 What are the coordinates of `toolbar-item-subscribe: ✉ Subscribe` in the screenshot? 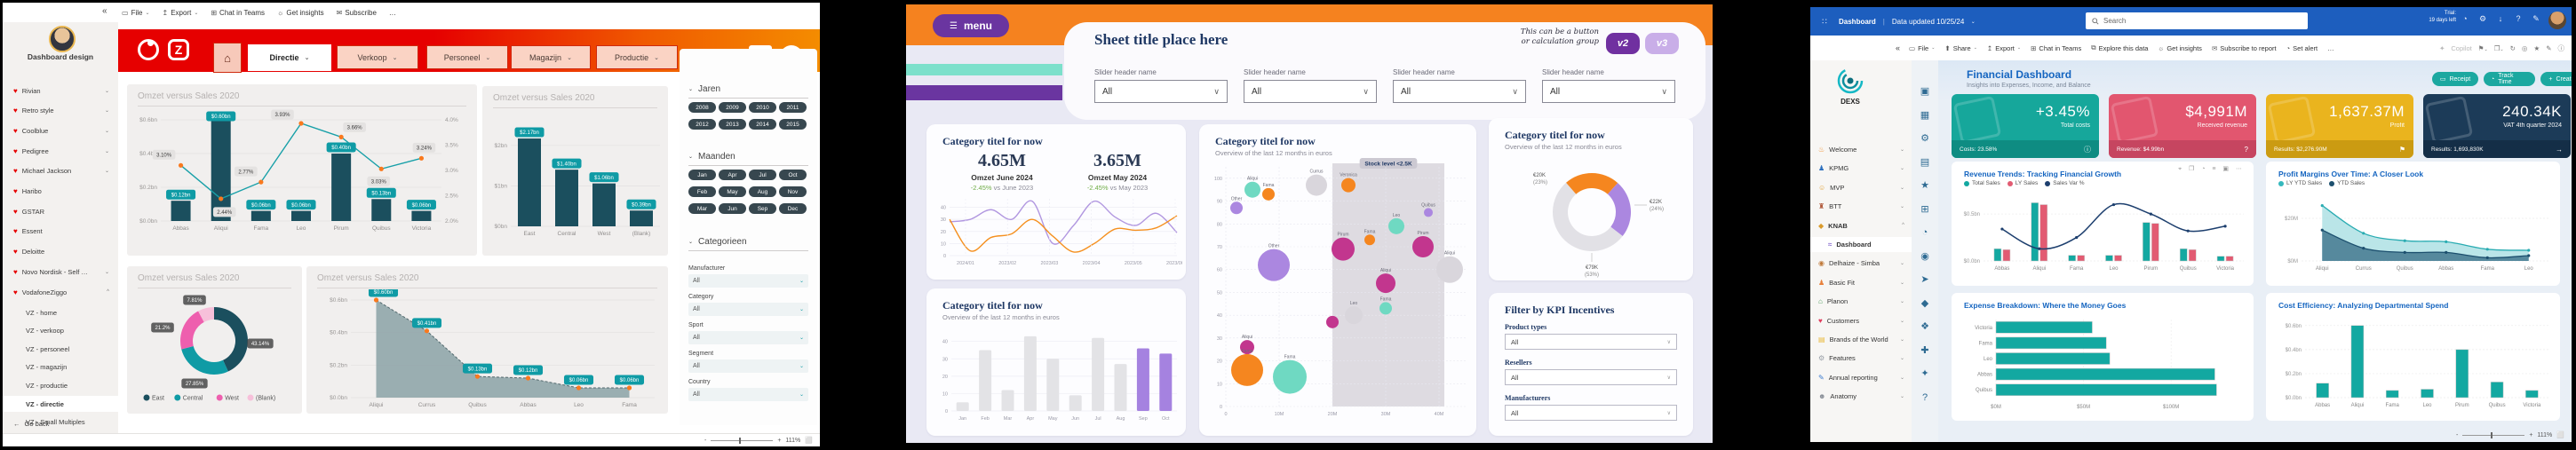 It's located at (357, 13).